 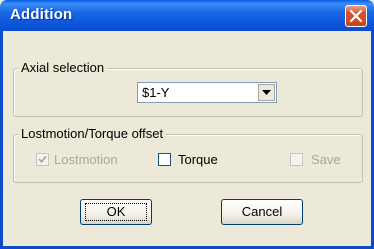 What do you see at coordinates (207, 92) in the screenshot?
I see `axis-select: $1-Y` at bounding box center [207, 92].